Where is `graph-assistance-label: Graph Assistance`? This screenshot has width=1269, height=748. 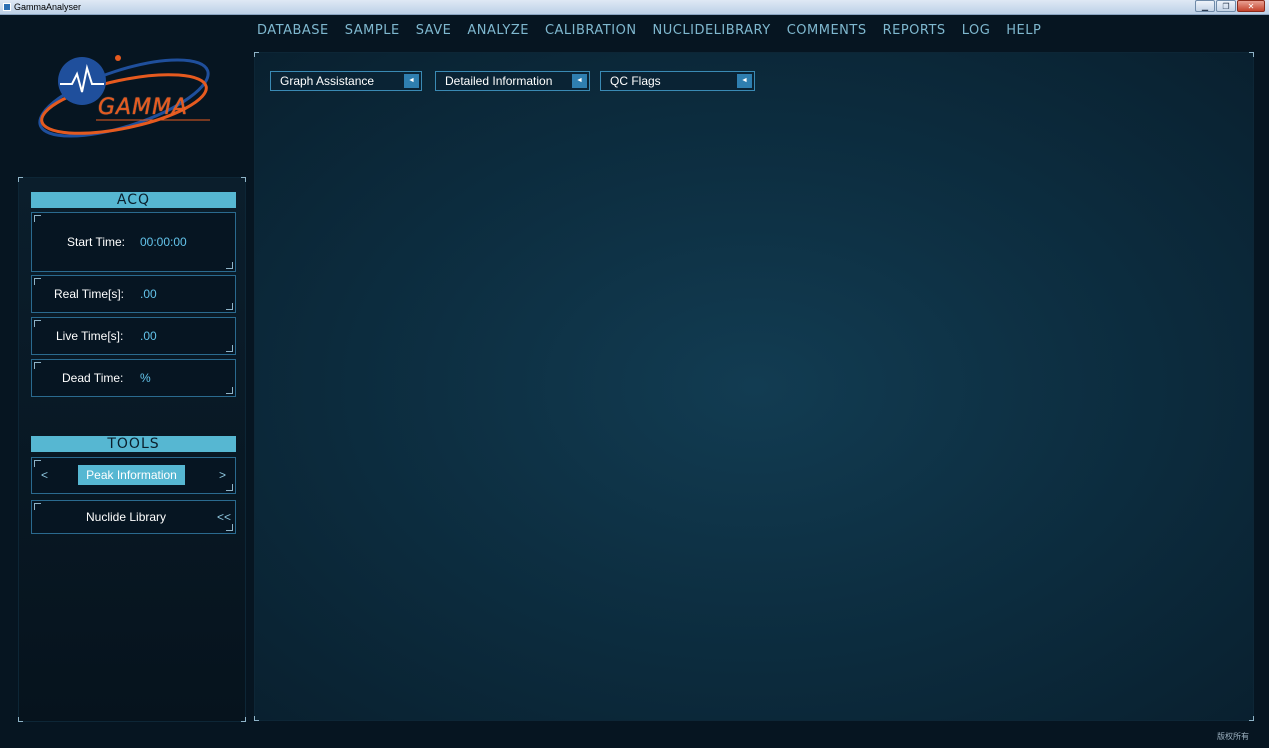 graph-assistance-label: Graph Assistance is located at coordinates (327, 81).